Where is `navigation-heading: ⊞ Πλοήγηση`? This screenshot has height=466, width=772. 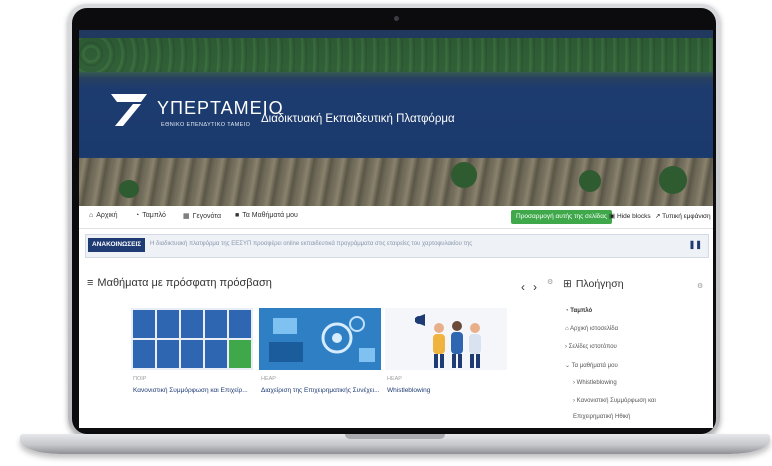
navigation-heading: ⊞ Πλοήγηση is located at coordinates (593, 284).